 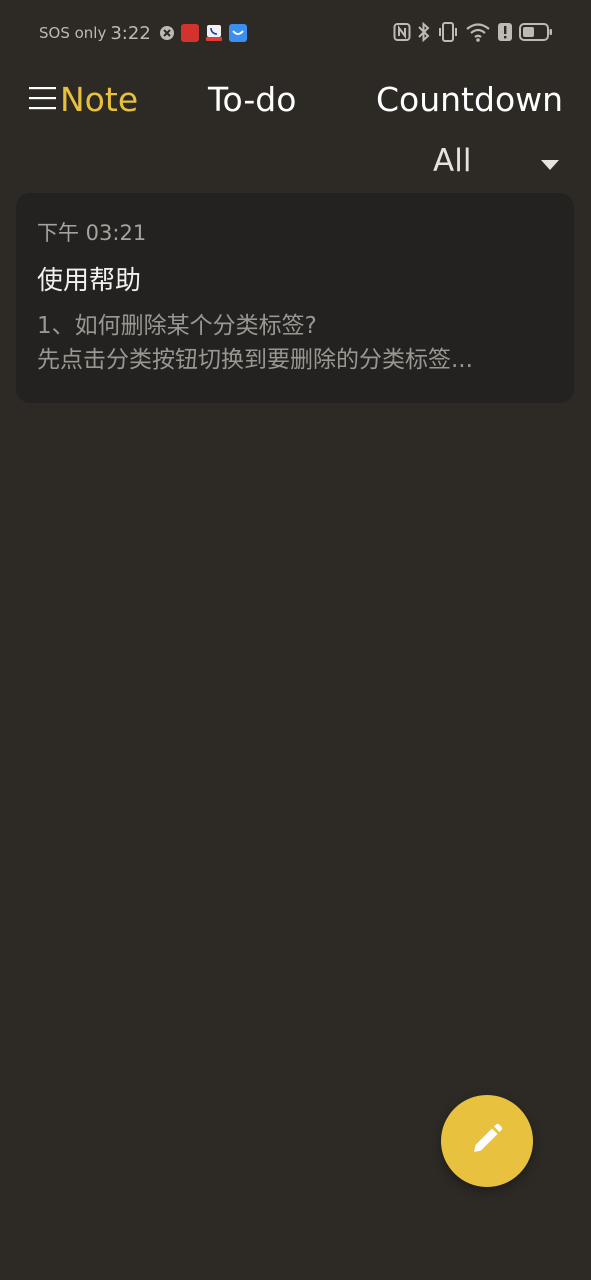 I want to click on vibrate-icon, so click(x=448, y=34).